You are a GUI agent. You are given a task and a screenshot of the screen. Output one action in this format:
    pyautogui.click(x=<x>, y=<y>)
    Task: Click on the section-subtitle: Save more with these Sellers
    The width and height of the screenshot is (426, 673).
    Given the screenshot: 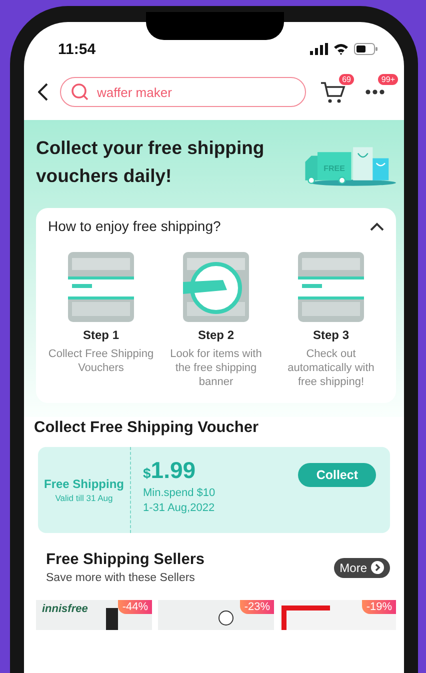 What is the action you would take?
    pyautogui.click(x=121, y=578)
    